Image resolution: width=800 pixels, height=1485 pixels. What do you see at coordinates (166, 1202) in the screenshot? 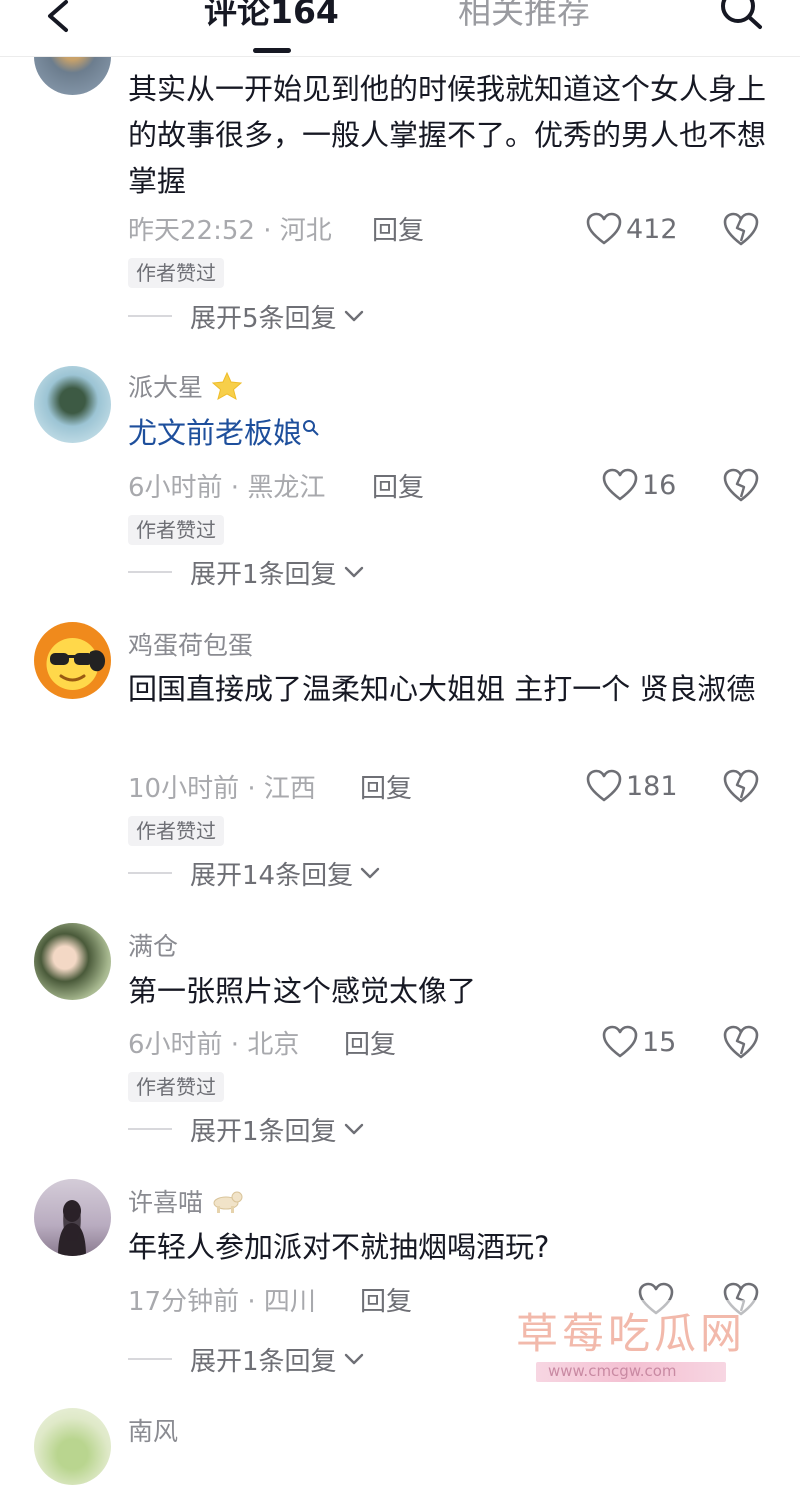
I see `username-text: 许喜喵` at bounding box center [166, 1202].